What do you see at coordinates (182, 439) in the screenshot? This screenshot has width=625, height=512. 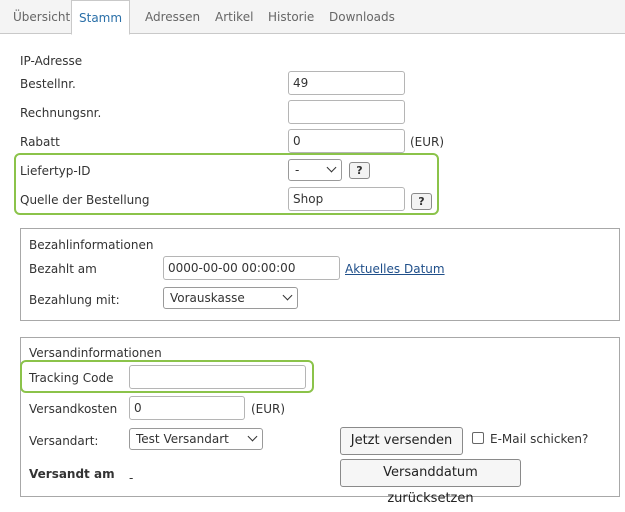 I see `versandart-selected-value: Test Versandart` at bounding box center [182, 439].